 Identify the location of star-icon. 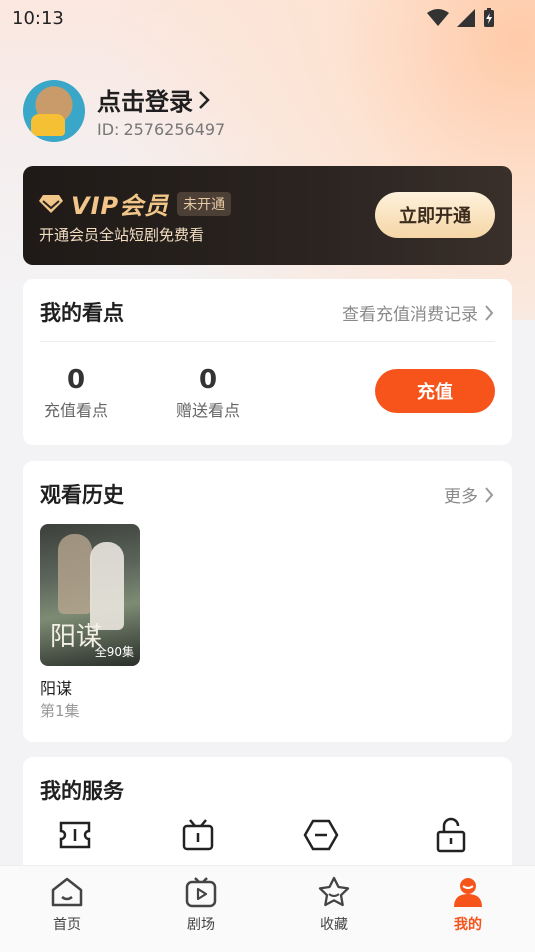
(334, 892).